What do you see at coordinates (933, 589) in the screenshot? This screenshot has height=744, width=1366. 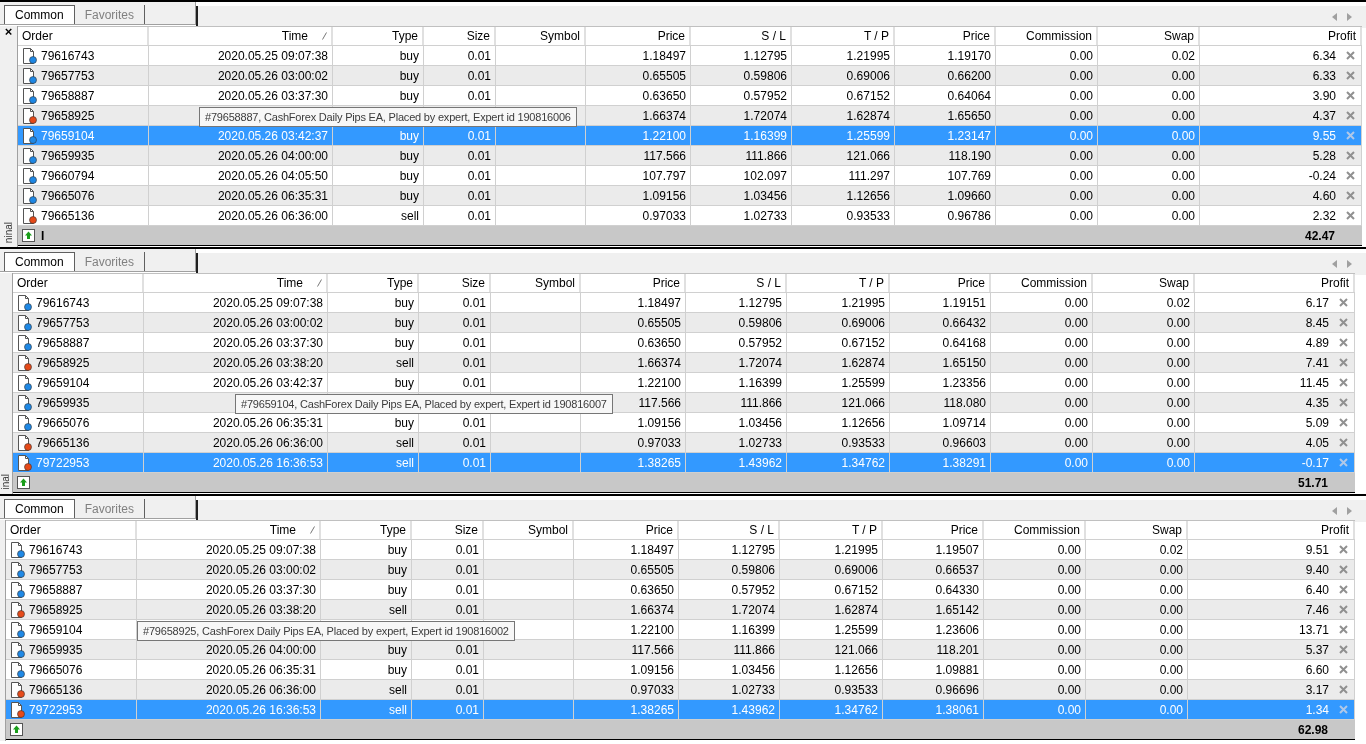 I see `table-cell: 0.64330` at bounding box center [933, 589].